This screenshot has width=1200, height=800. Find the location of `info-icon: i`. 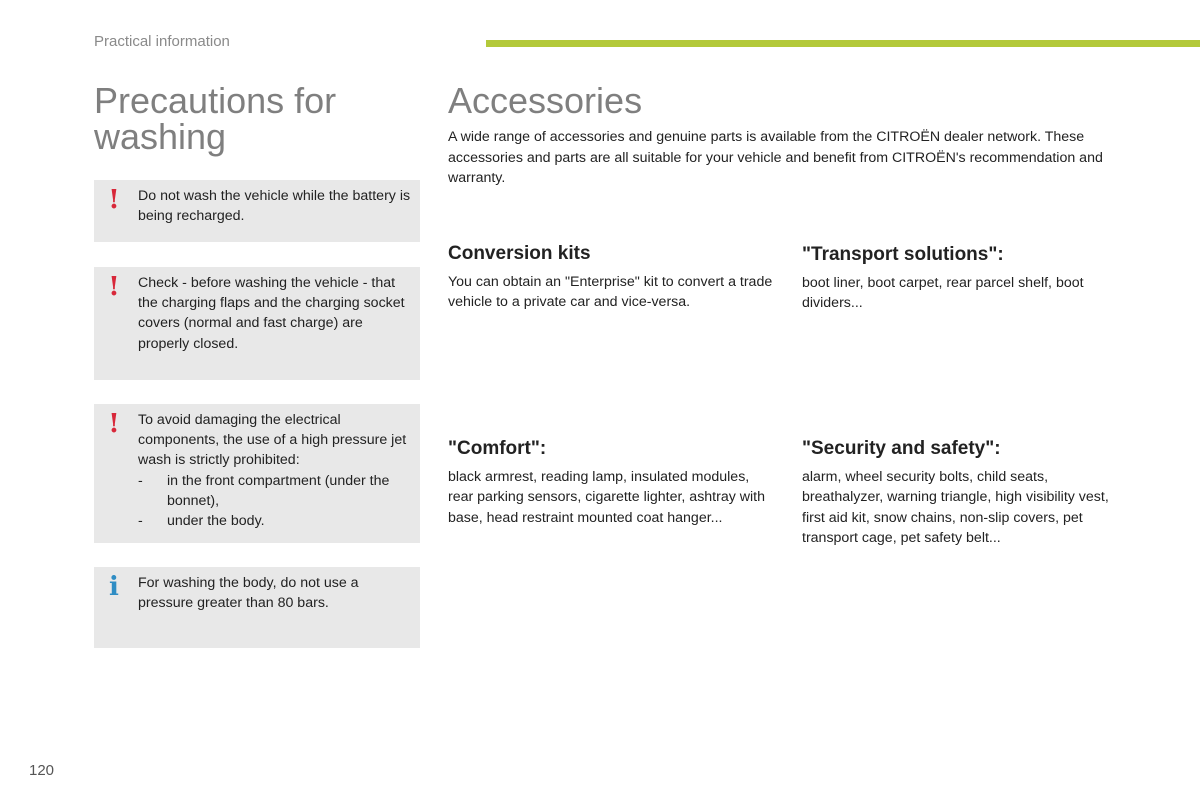

info-icon: i is located at coordinates (114, 587).